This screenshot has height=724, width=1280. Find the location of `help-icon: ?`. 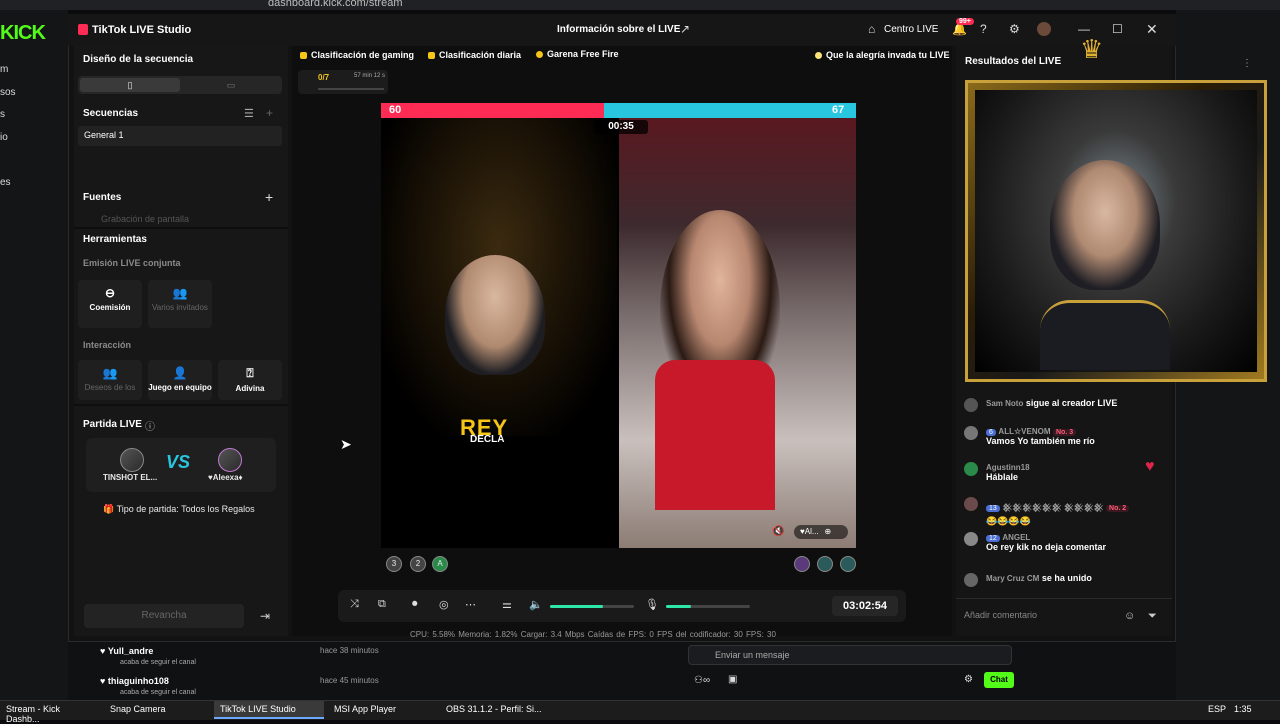

help-icon: ? is located at coordinates (983, 29).